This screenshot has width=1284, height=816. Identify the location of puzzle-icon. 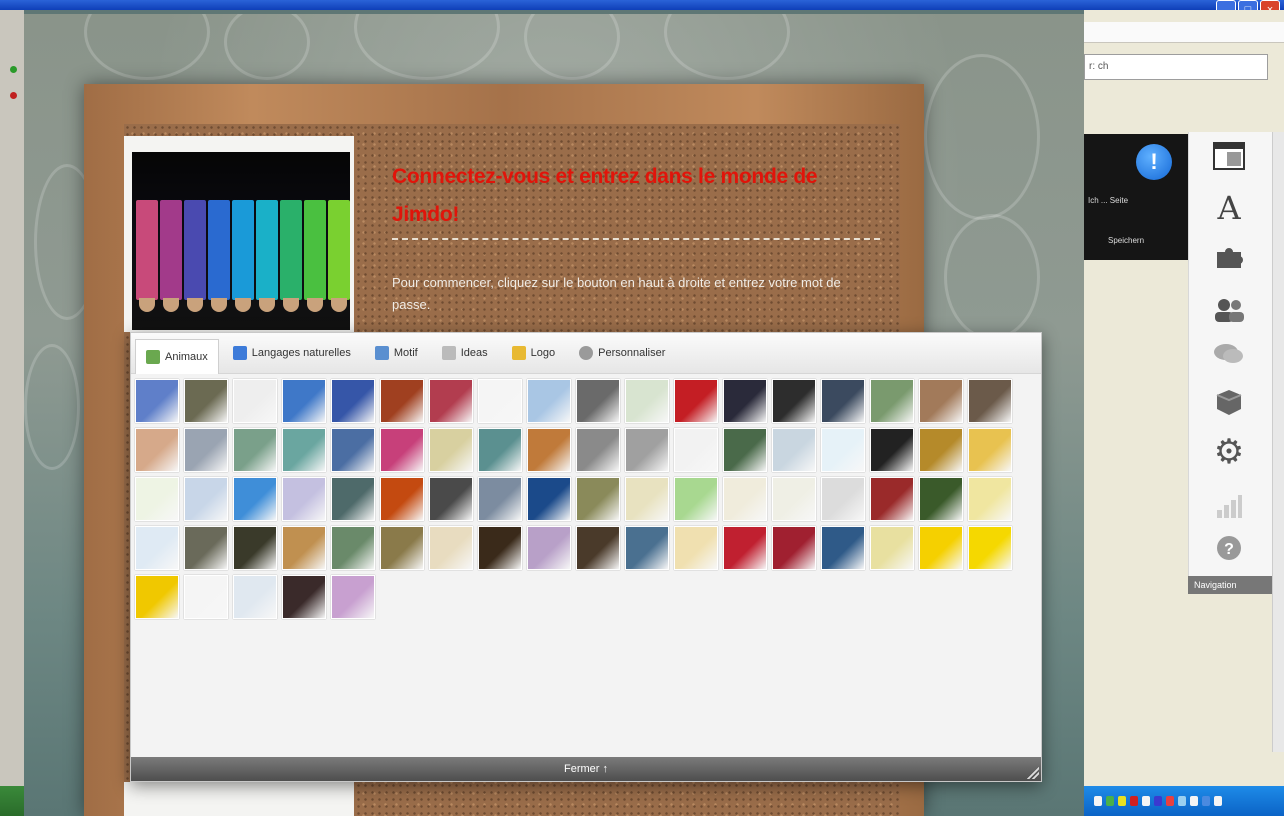
(1229, 256).